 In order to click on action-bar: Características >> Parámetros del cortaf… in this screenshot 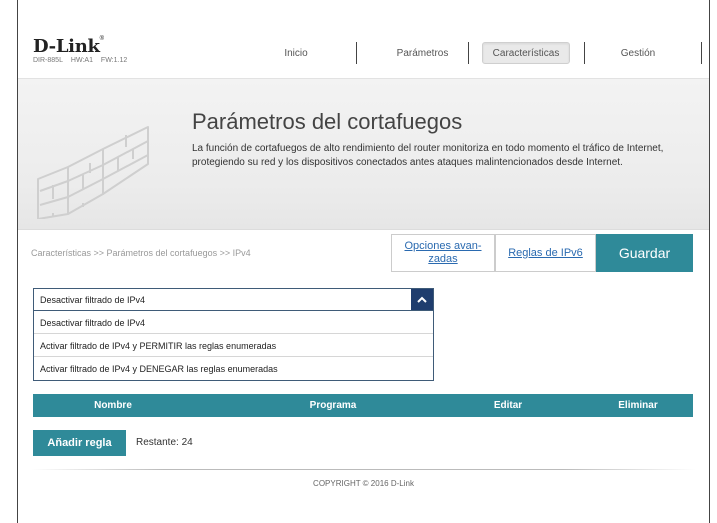, I will do `click(363, 253)`.